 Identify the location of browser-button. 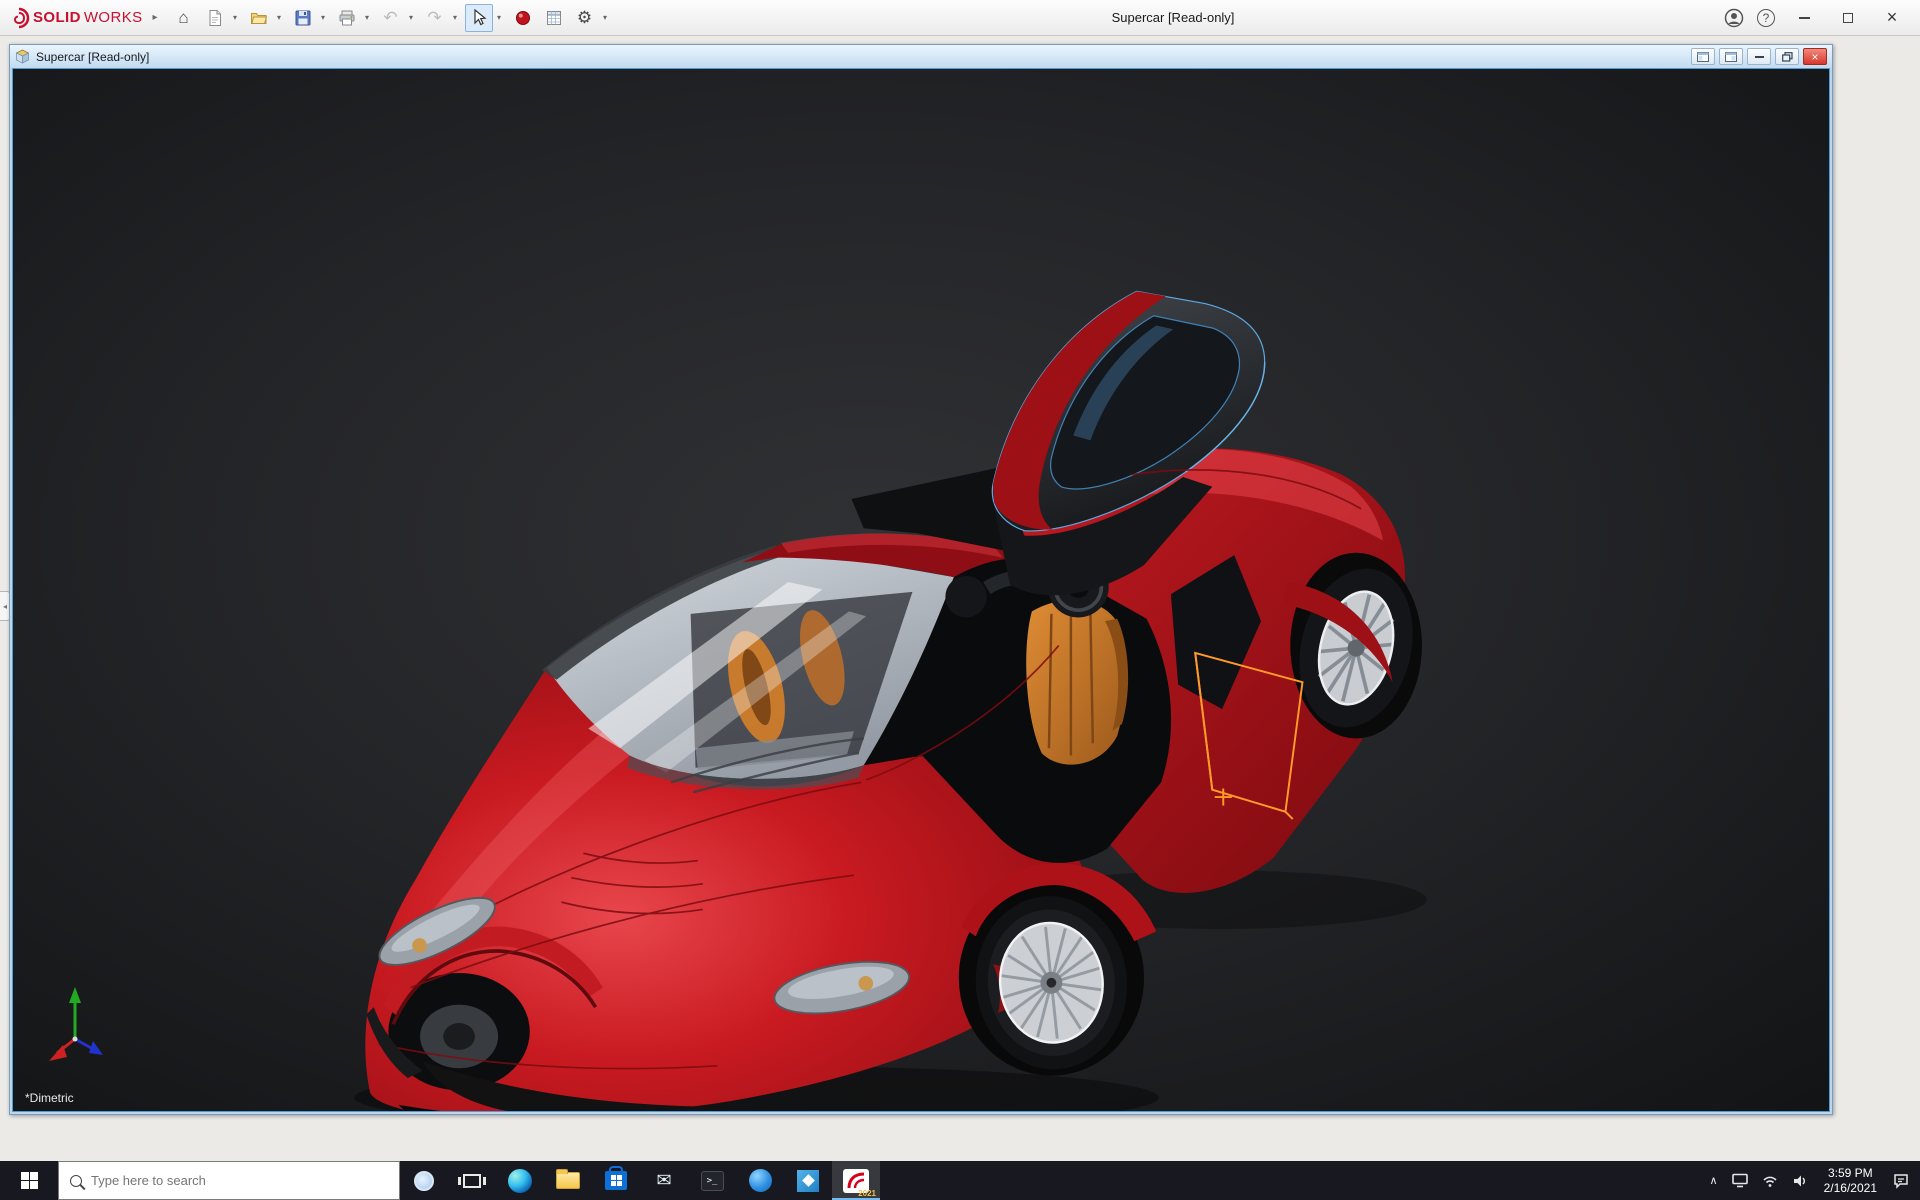
(760, 1180).